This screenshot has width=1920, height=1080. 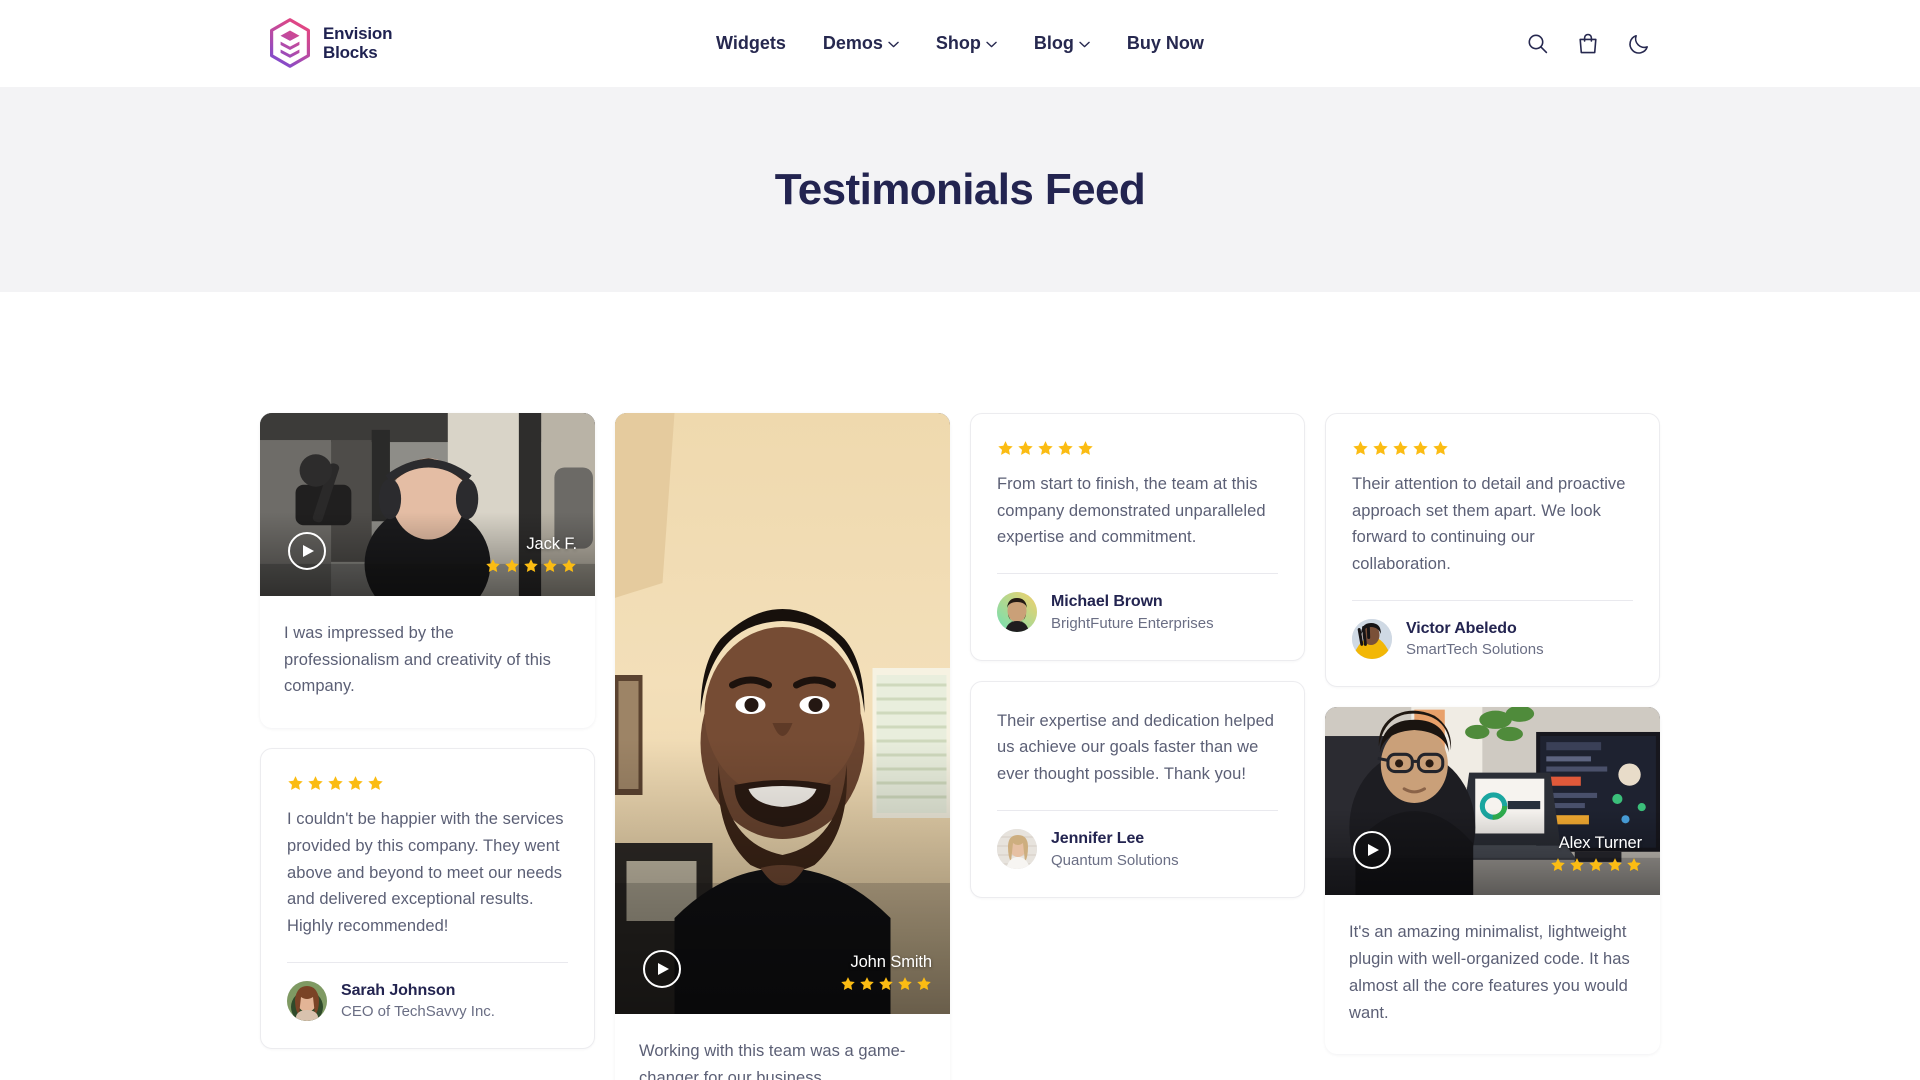 What do you see at coordinates (1475, 650) in the screenshot?
I see `author-role: SmartTech Solutions` at bounding box center [1475, 650].